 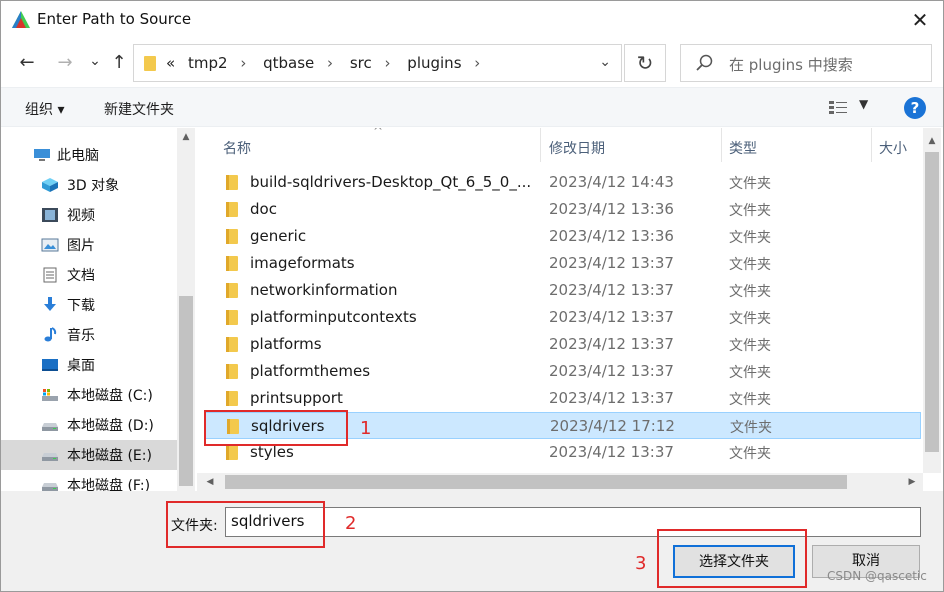 I want to click on command-toolbar: 组织 ▾ 新建文件夹 ▼ ?, so click(x=472, y=107).